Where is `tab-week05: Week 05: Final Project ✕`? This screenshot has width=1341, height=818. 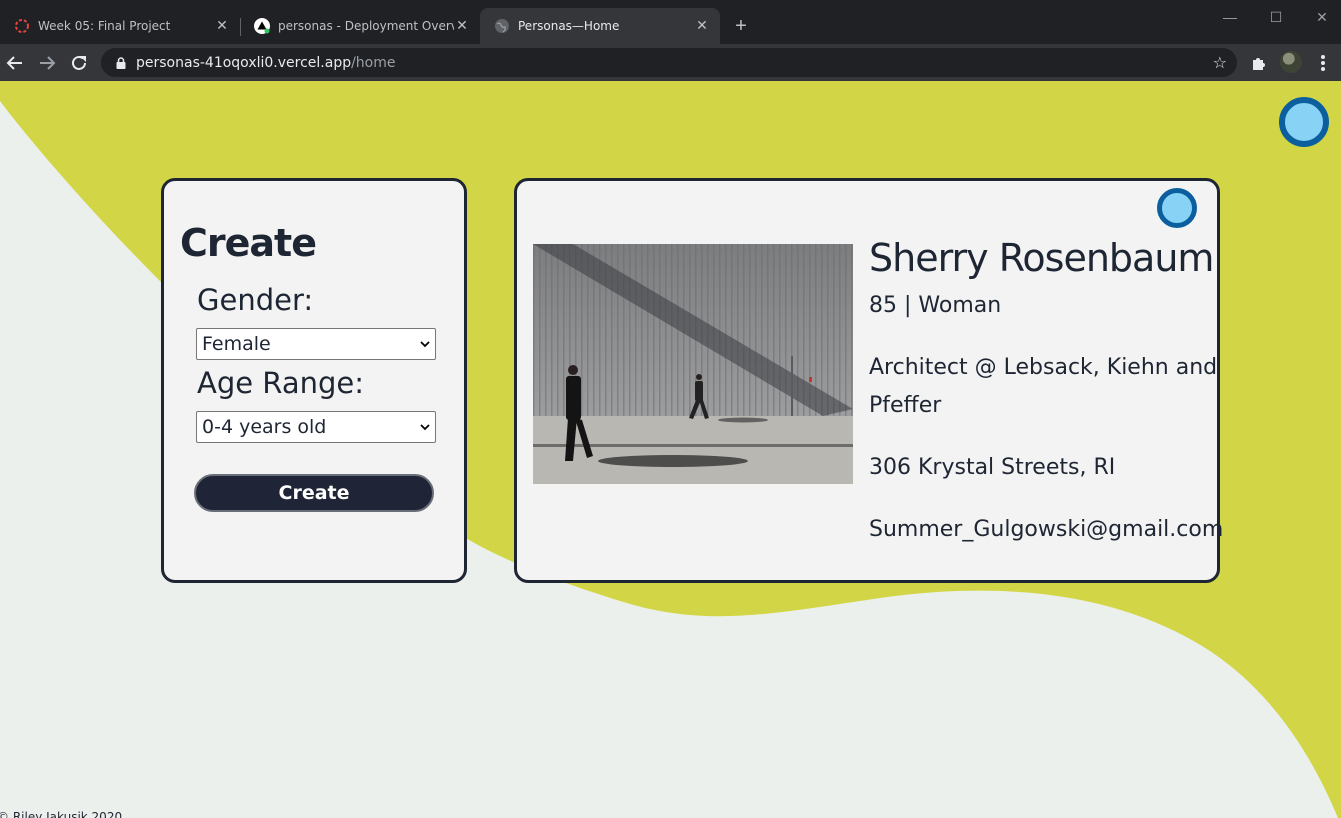 tab-week05: Week 05: Final Project ✕ is located at coordinates (120, 26).